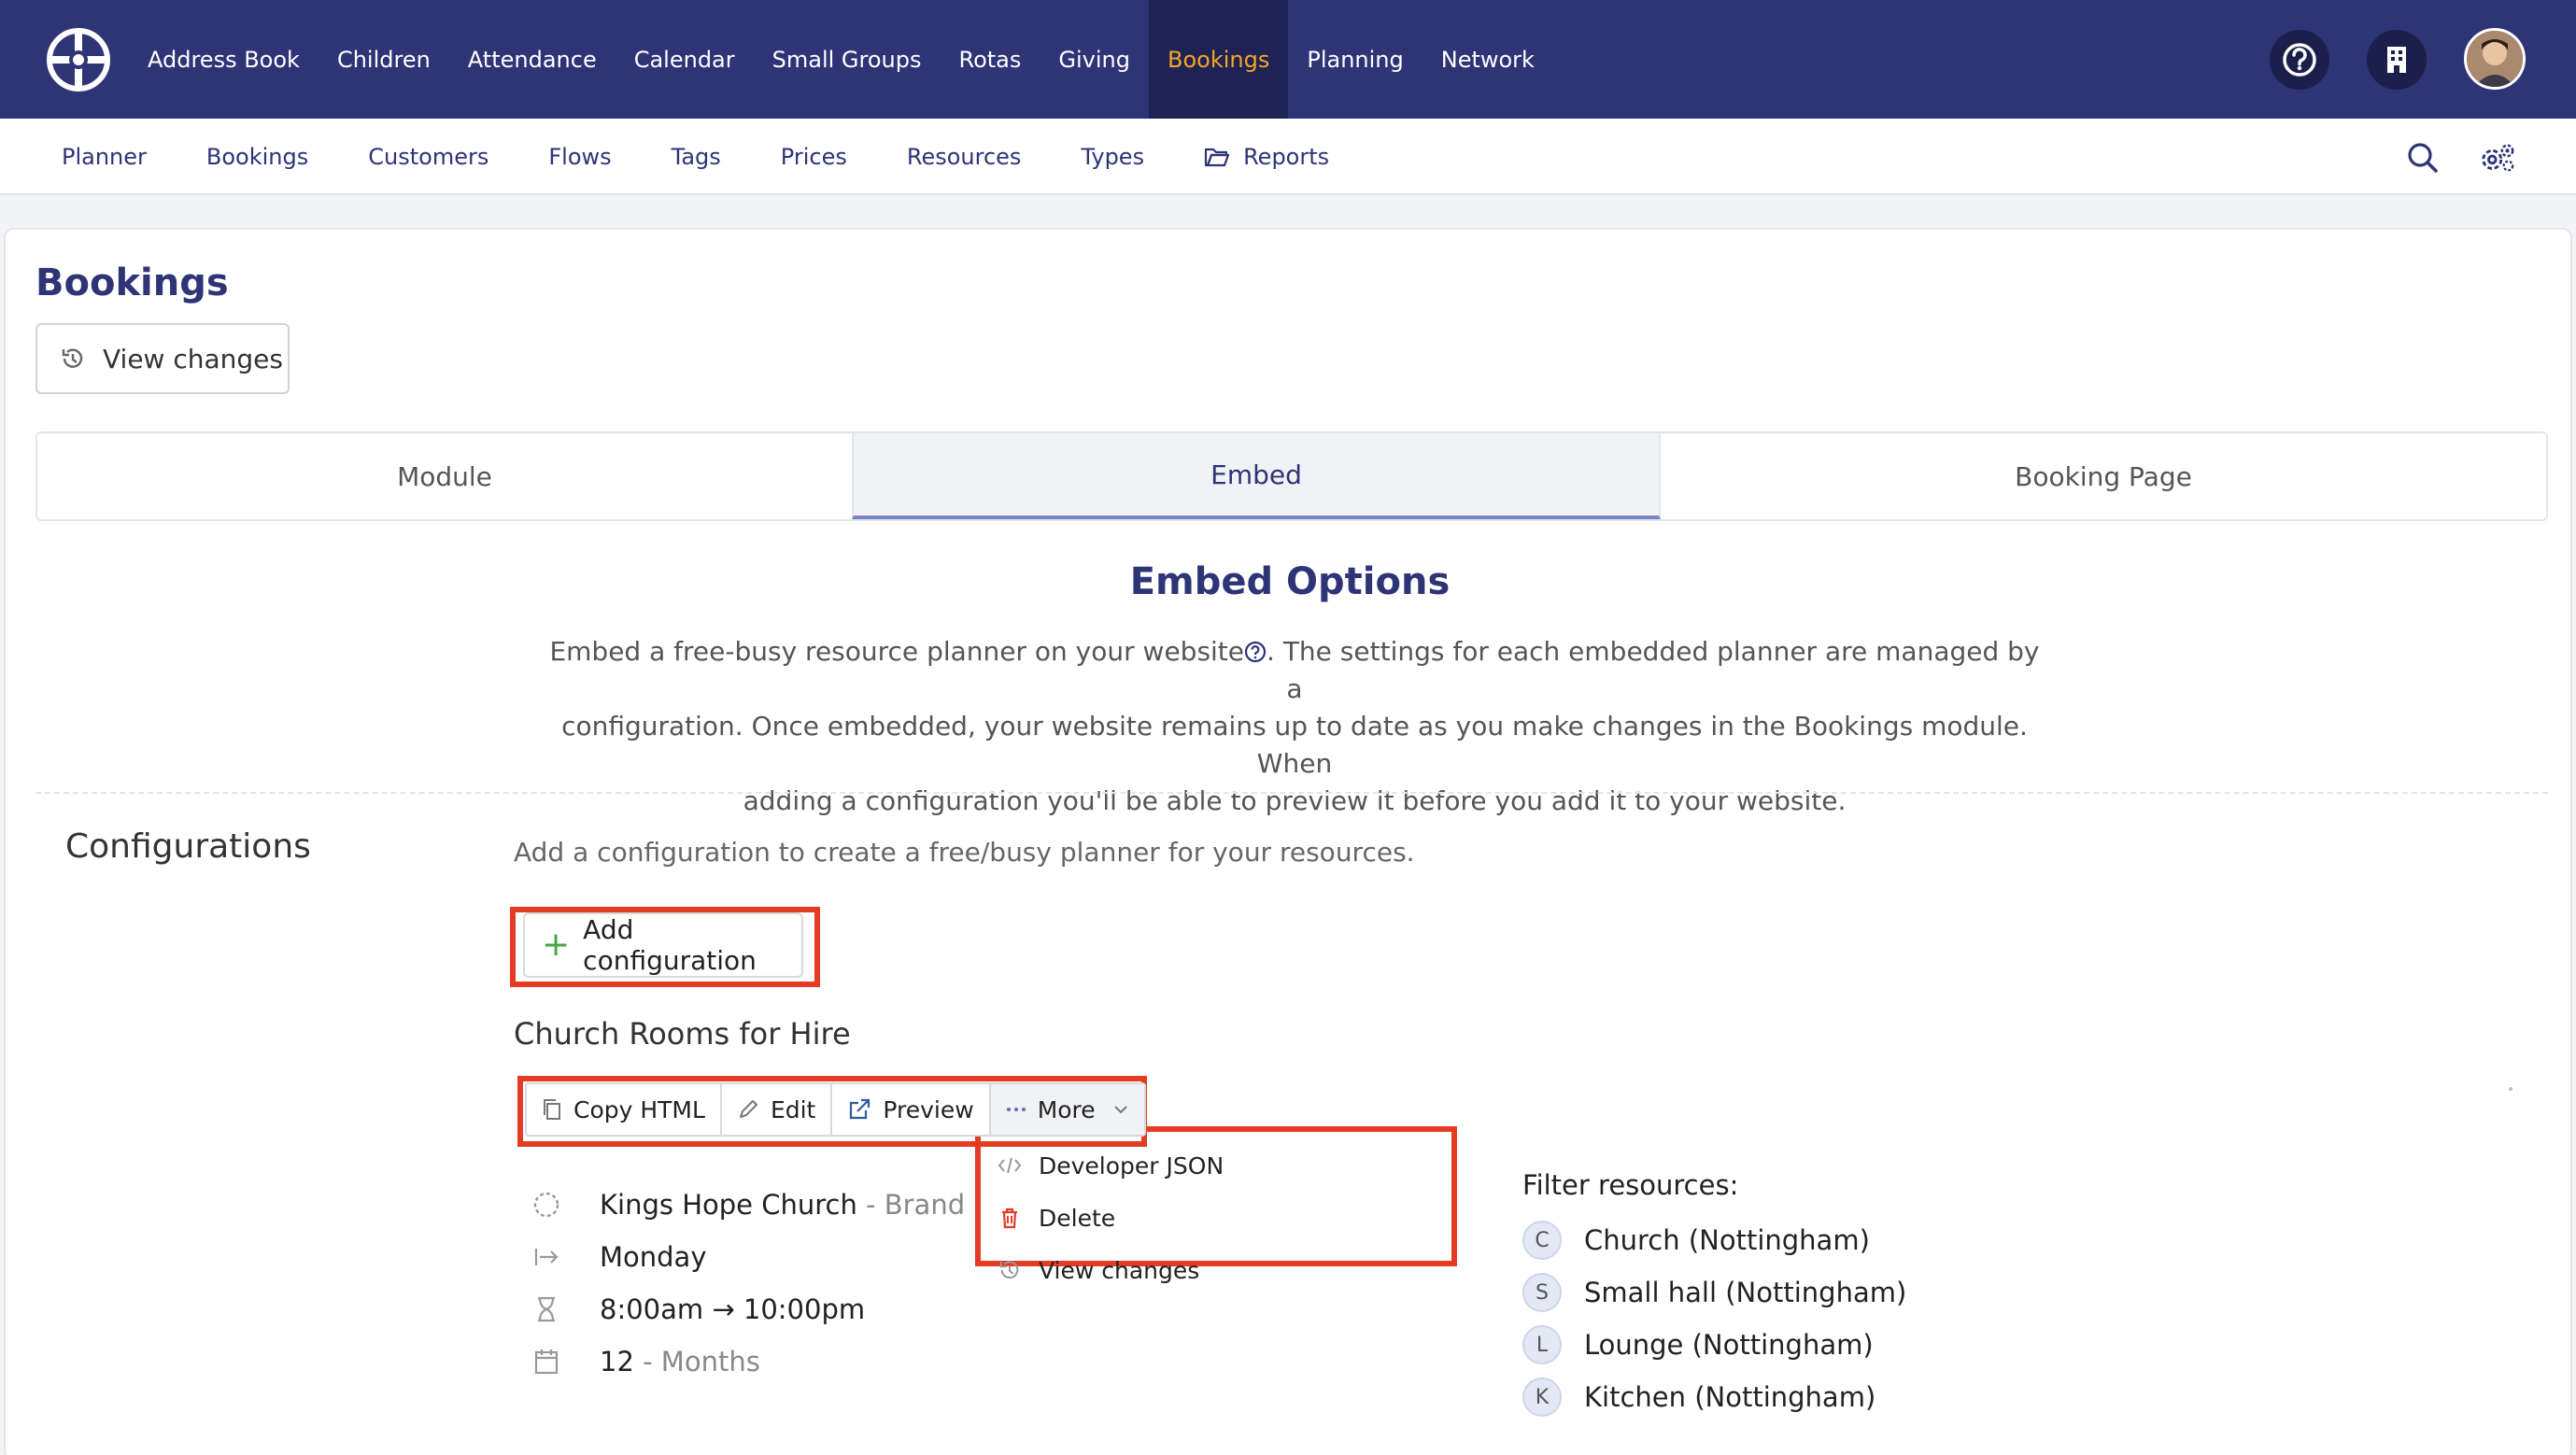  What do you see at coordinates (257, 157) in the screenshot?
I see `subnav-bookings: Bookings` at bounding box center [257, 157].